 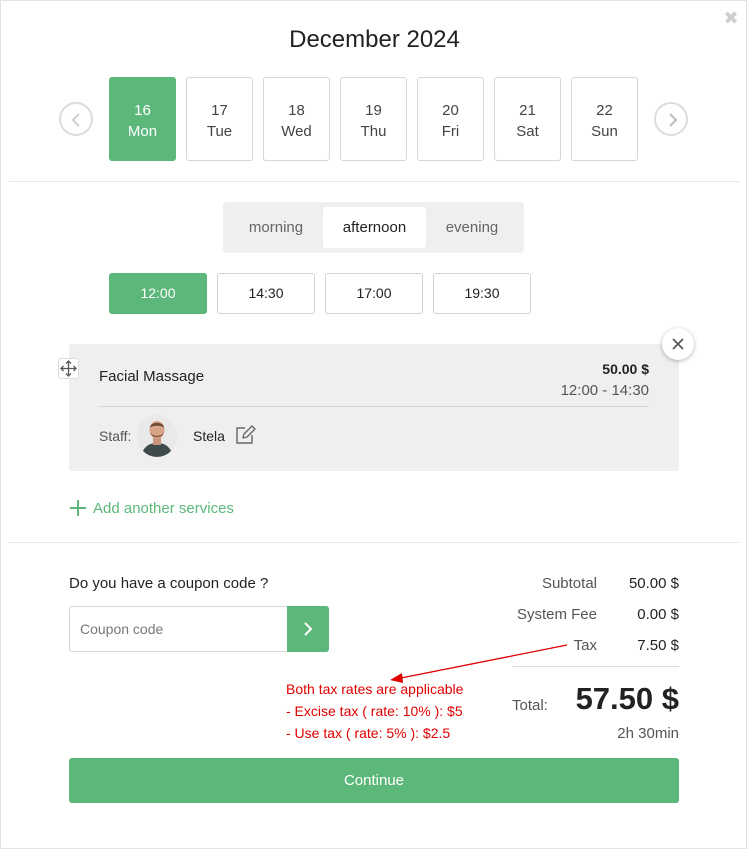 What do you see at coordinates (209, 436) in the screenshot?
I see `staff-name: Stela` at bounding box center [209, 436].